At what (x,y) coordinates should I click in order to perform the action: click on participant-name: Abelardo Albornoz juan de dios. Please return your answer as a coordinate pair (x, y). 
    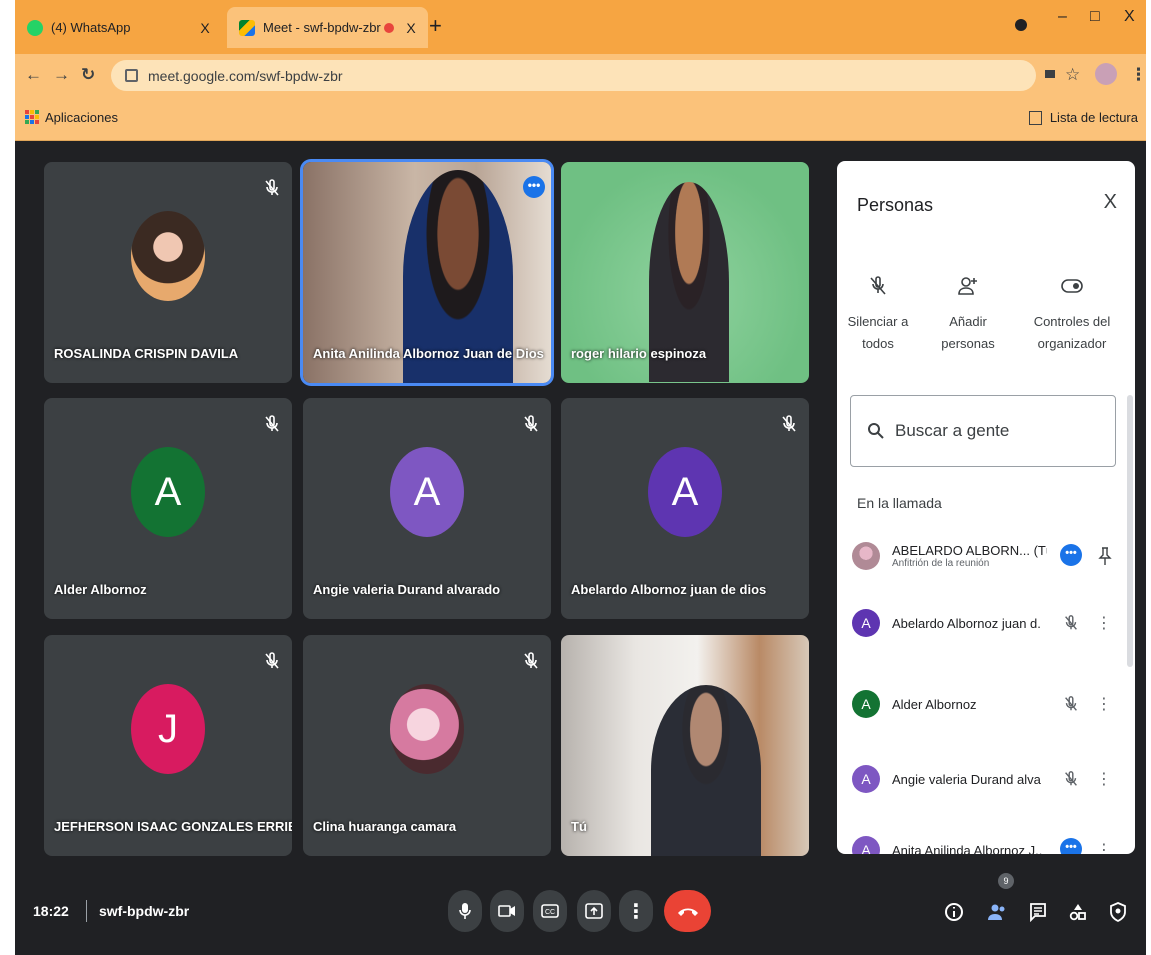
    Looking at the image, I should click on (669, 589).